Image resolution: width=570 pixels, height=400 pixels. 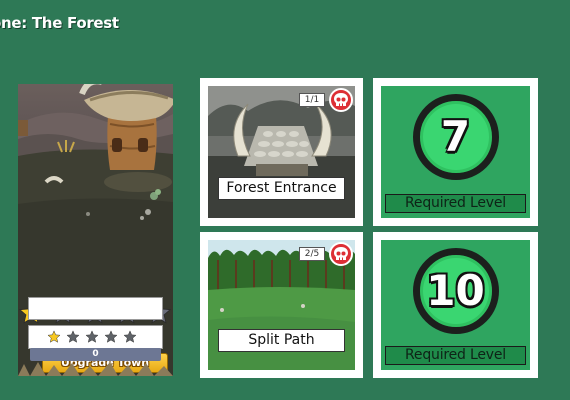 What do you see at coordinates (95, 308) in the screenshot?
I see `town-name-field` at bounding box center [95, 308].